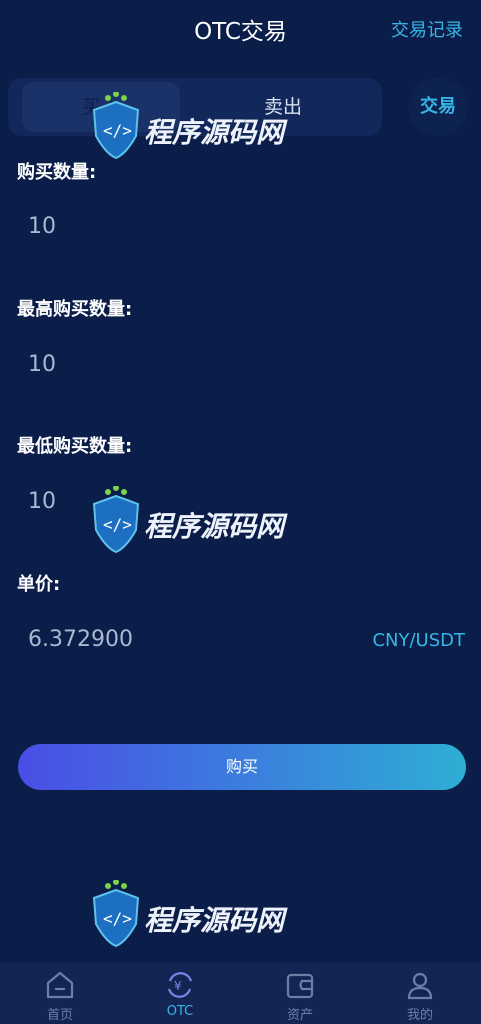  What do you see at coordinates (300, 985) in the screenshot?
I see `wallet-icon` at bounding box center [300, 985].